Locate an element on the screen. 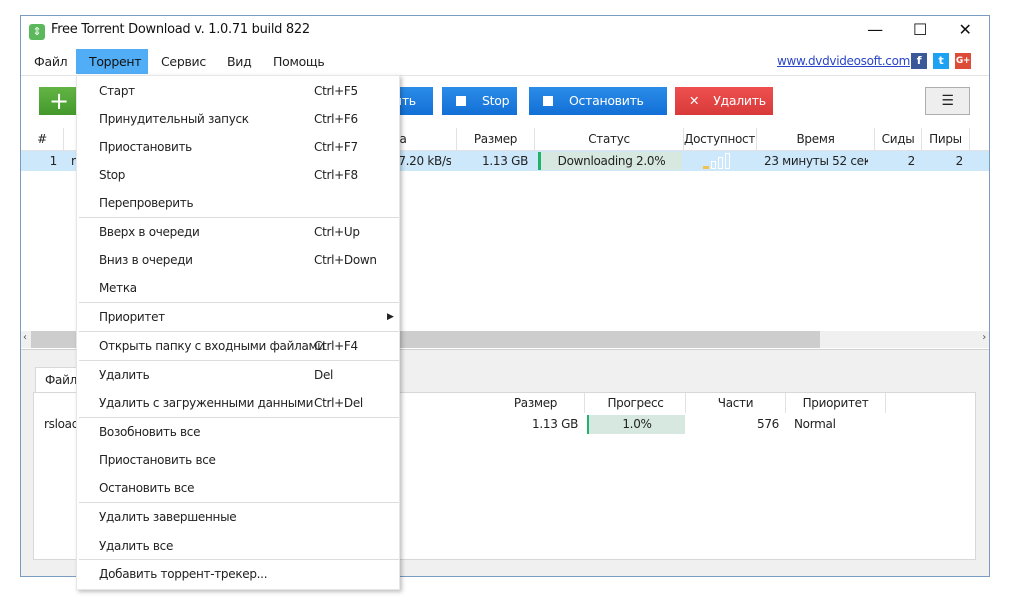  close-button: ✕ is located at coordinates (965, 29).